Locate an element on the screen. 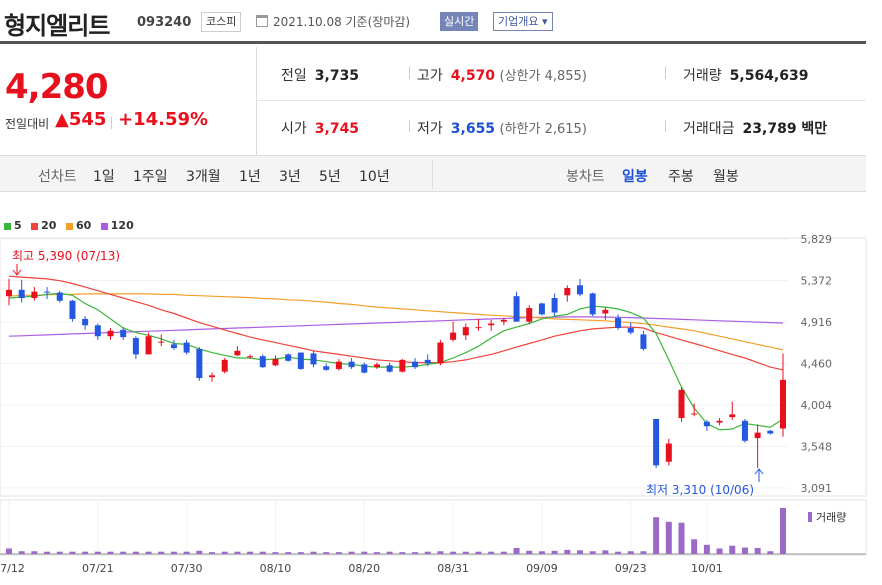 The image size is (882, 585). x-tick-label: 07/30 is located at coordinates (187, 568).